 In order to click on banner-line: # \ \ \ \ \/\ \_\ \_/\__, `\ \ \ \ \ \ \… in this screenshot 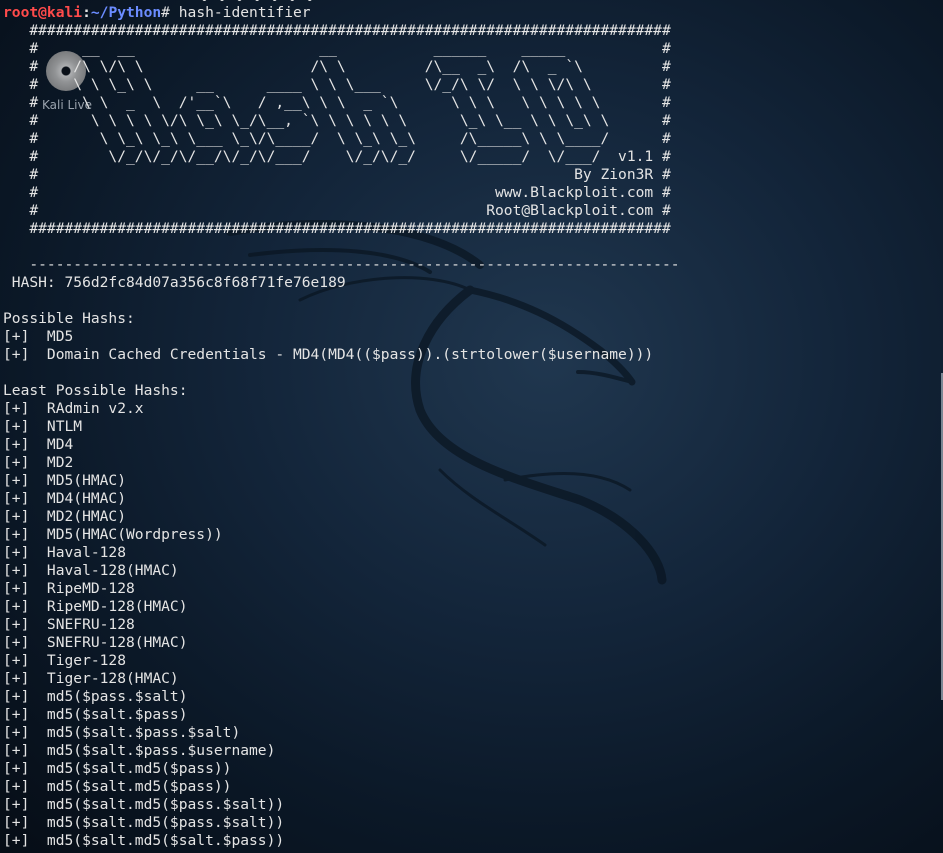, I will do `click(337, 120)`.